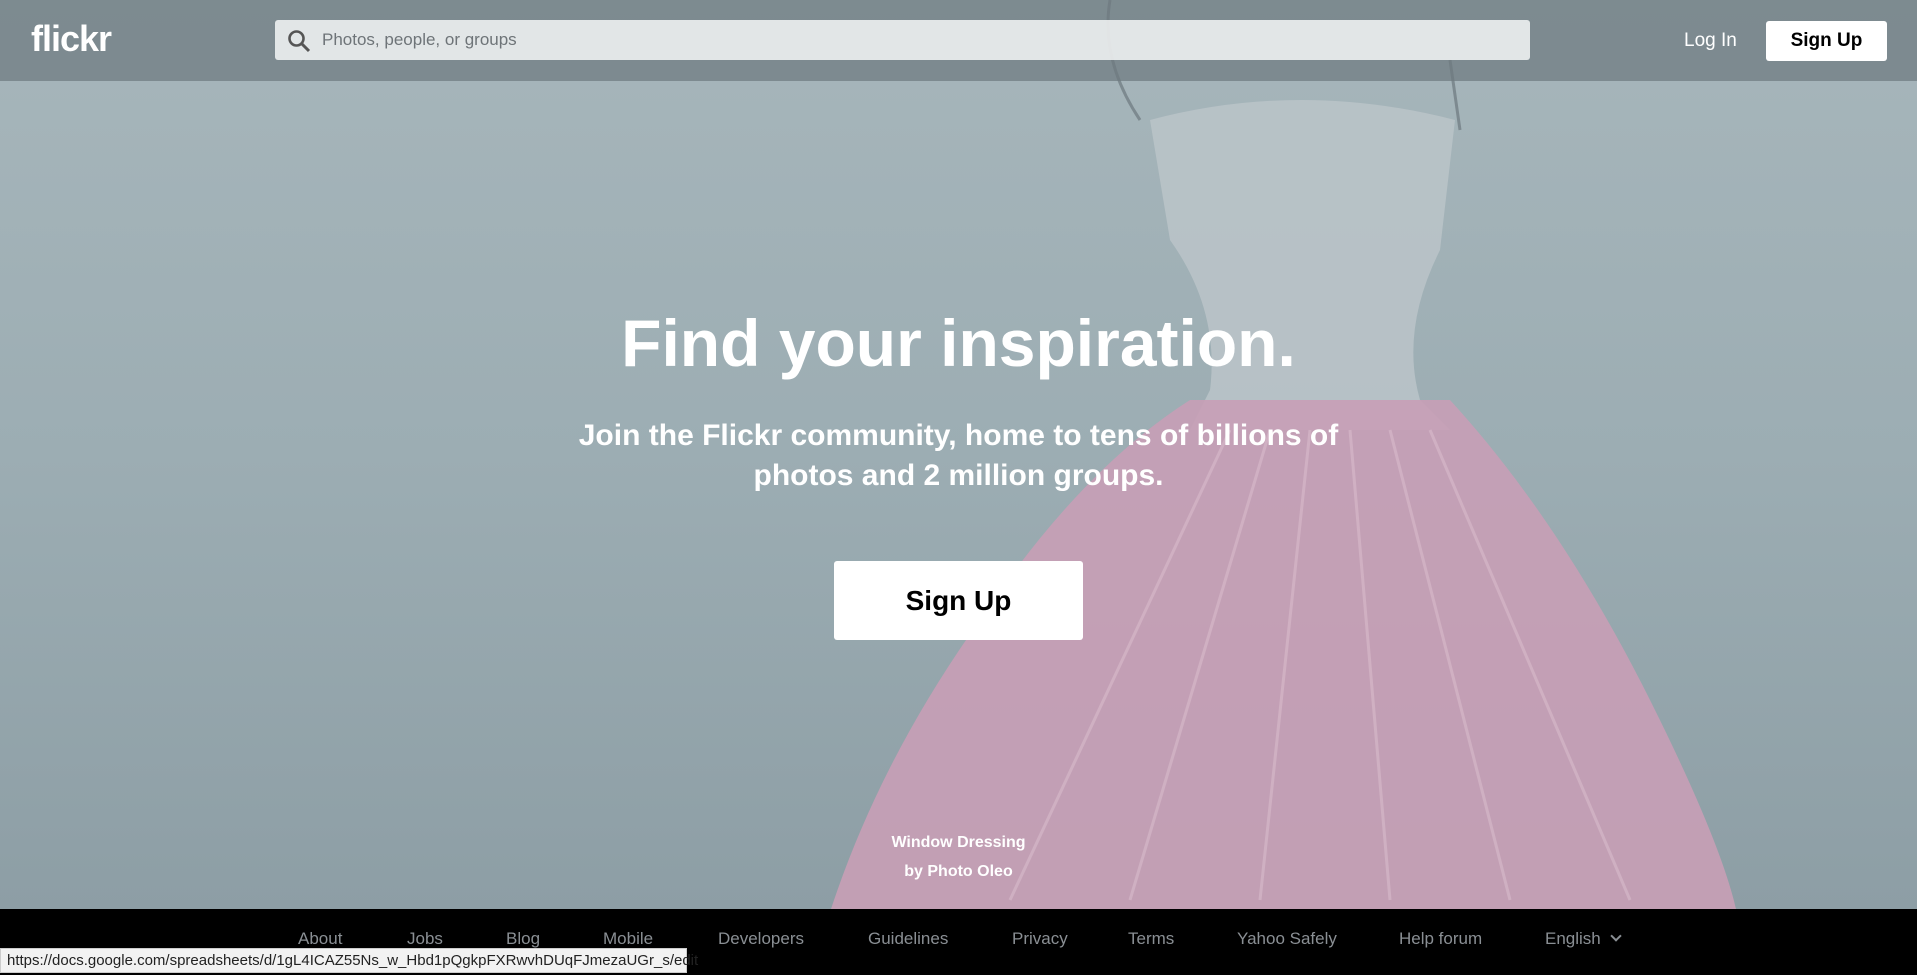 The height and width of the screenshot is (975, 1917). Describe the element at coordinates (320, 939) in the screenshot. I see `footer-link-about: About` at that location.